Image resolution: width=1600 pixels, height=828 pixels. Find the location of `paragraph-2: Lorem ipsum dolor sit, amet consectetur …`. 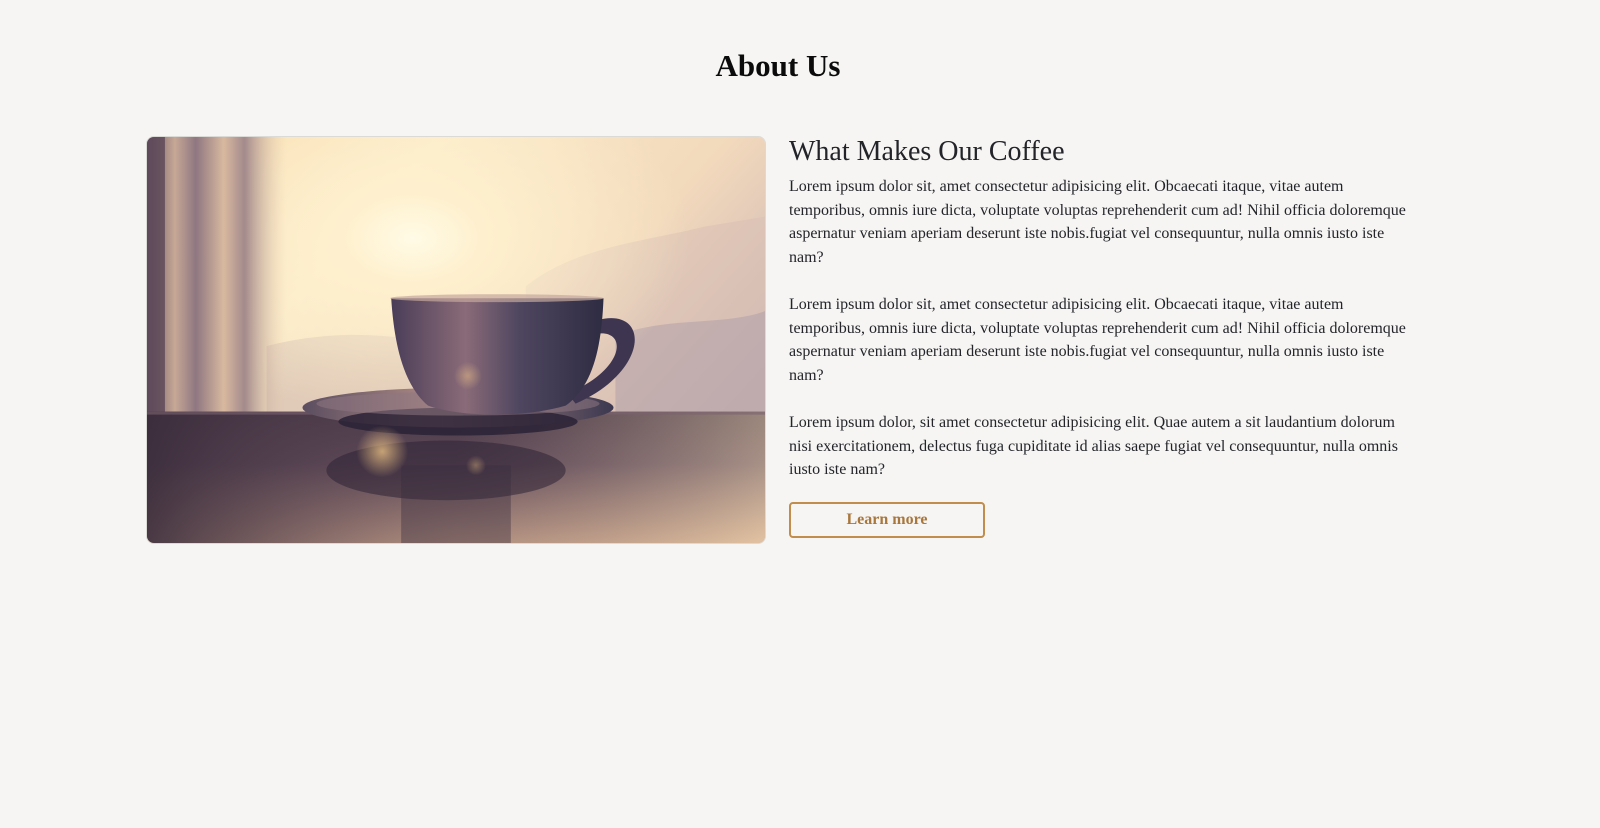

paragraph-2: Lorem ipsum dolor sit, amet consectetur … is located at coordinates (1097, 340).